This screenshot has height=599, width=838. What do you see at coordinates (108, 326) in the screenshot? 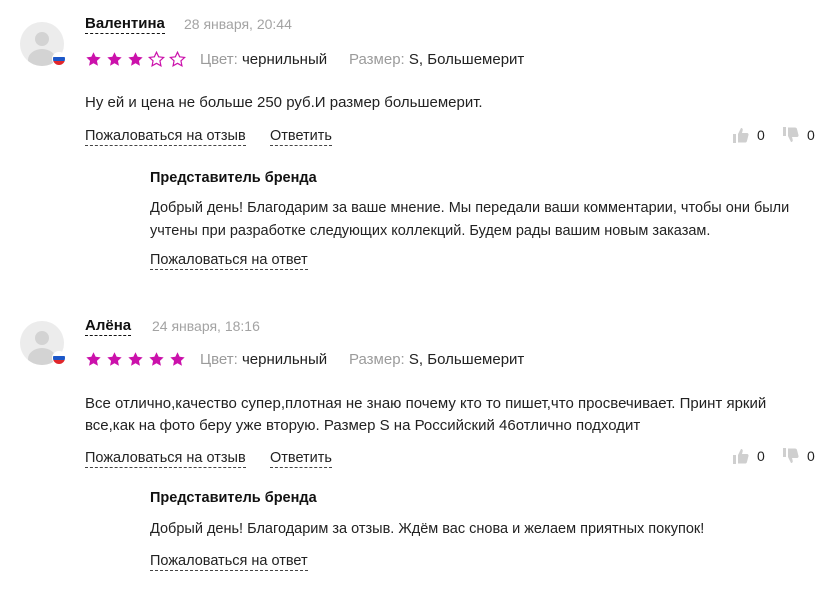
I see `author-name: Алёна` at bounding box center [108, 326].